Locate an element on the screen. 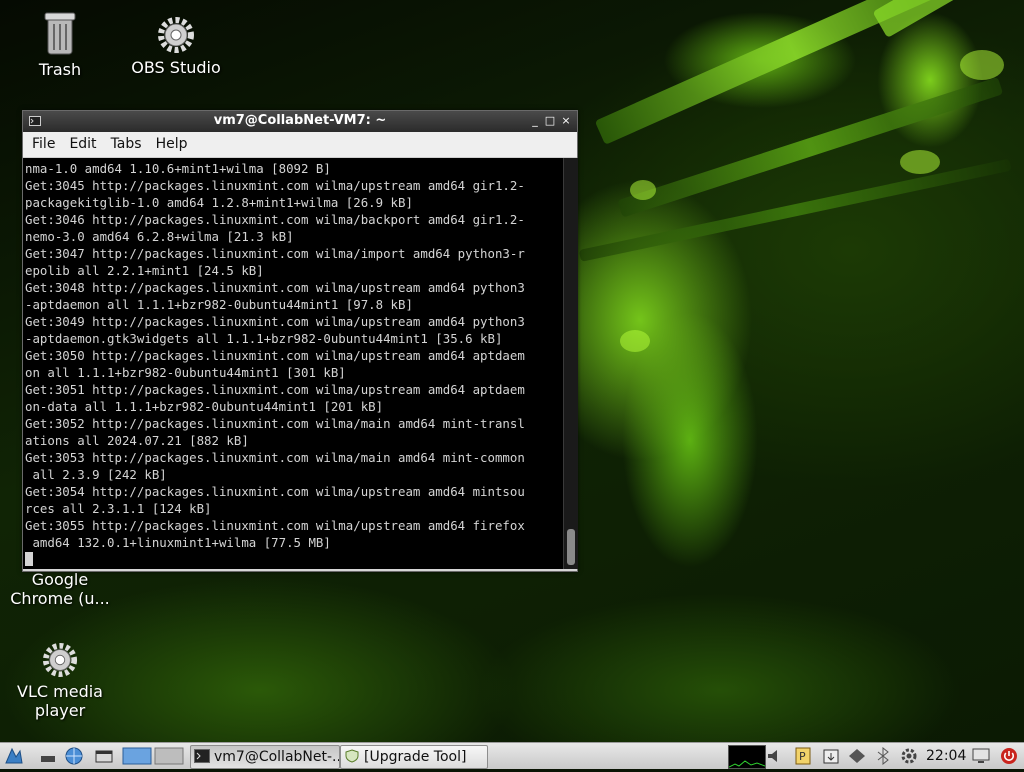  menu-help: Help is located at coordinates (172, 144).